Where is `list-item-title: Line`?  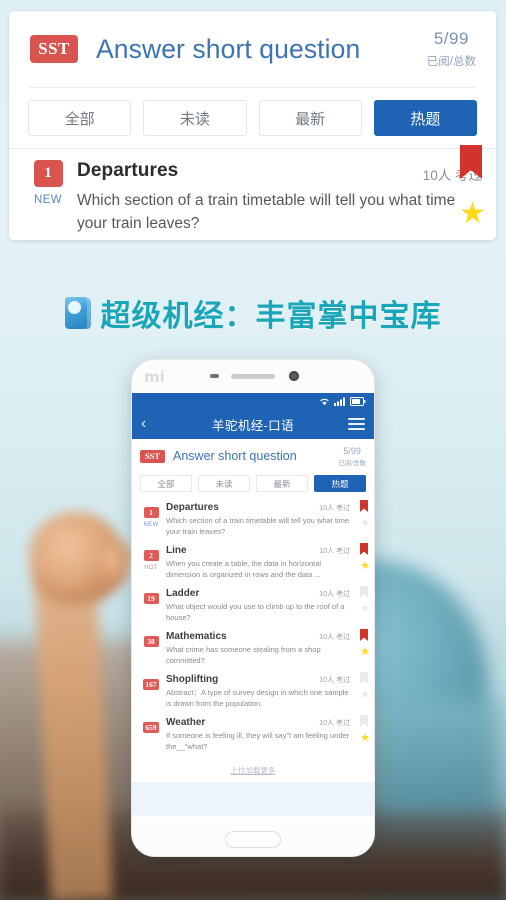
list-item-title: Line is located at coordinates (176, 550).